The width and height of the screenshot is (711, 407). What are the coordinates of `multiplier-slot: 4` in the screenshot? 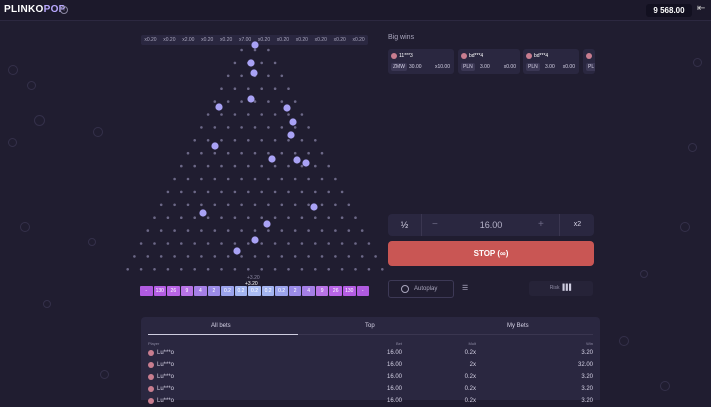 It's located at (308, 291).